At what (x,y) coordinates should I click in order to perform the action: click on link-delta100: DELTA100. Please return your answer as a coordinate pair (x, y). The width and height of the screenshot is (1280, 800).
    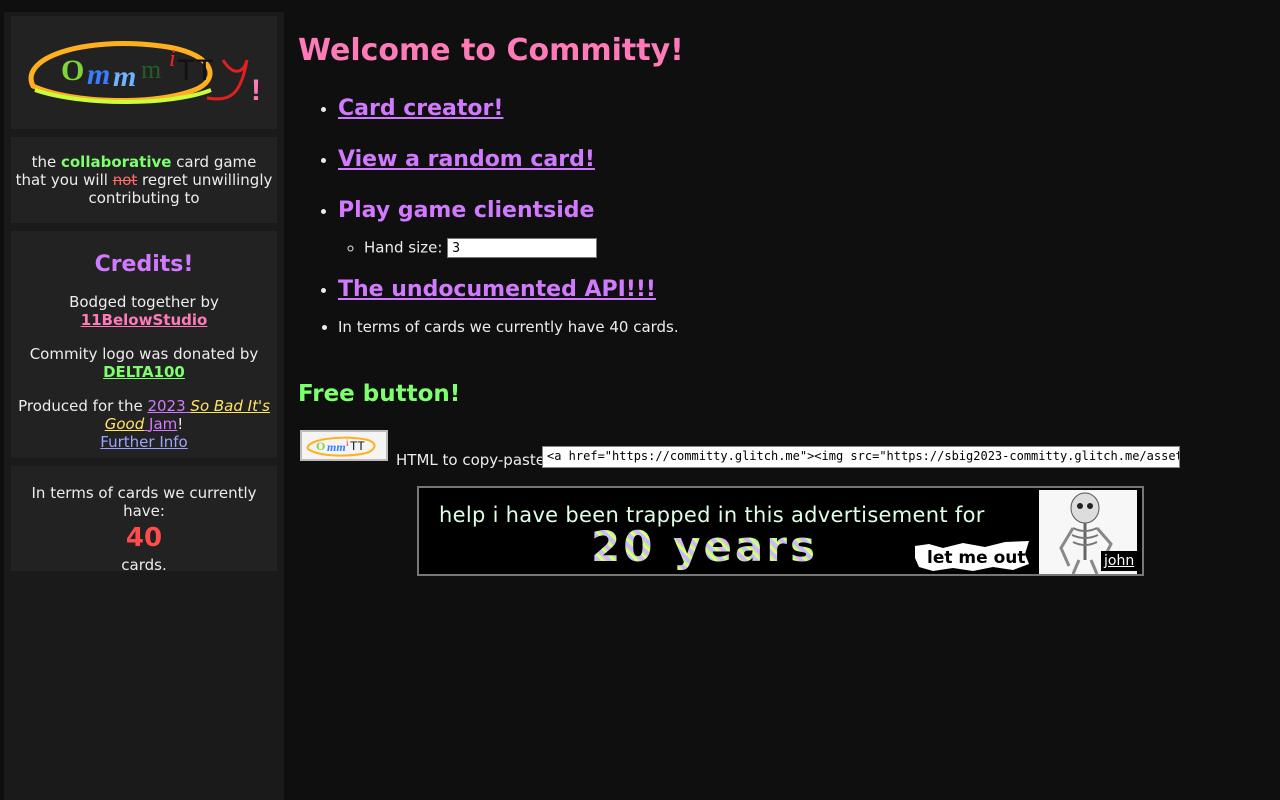
    Looking at the image, I should click on (144, 372).